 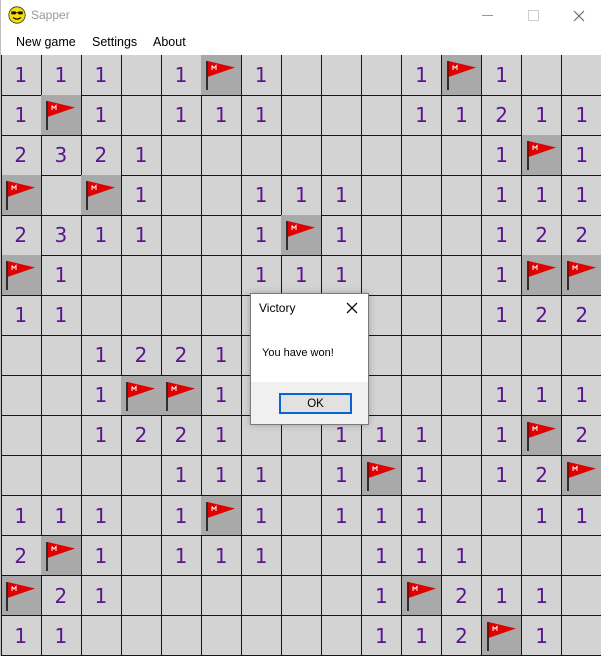 What do you see at coordinates (487, 15) in the screenshot?
I see `minimize-button` at bounding box center [487, 15].